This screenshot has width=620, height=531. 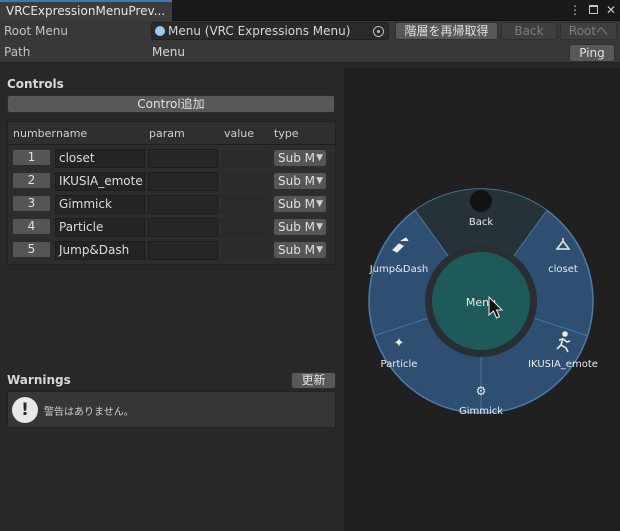 I want to click on radial-item-label: Gimmick, so click(x=481, y=411).